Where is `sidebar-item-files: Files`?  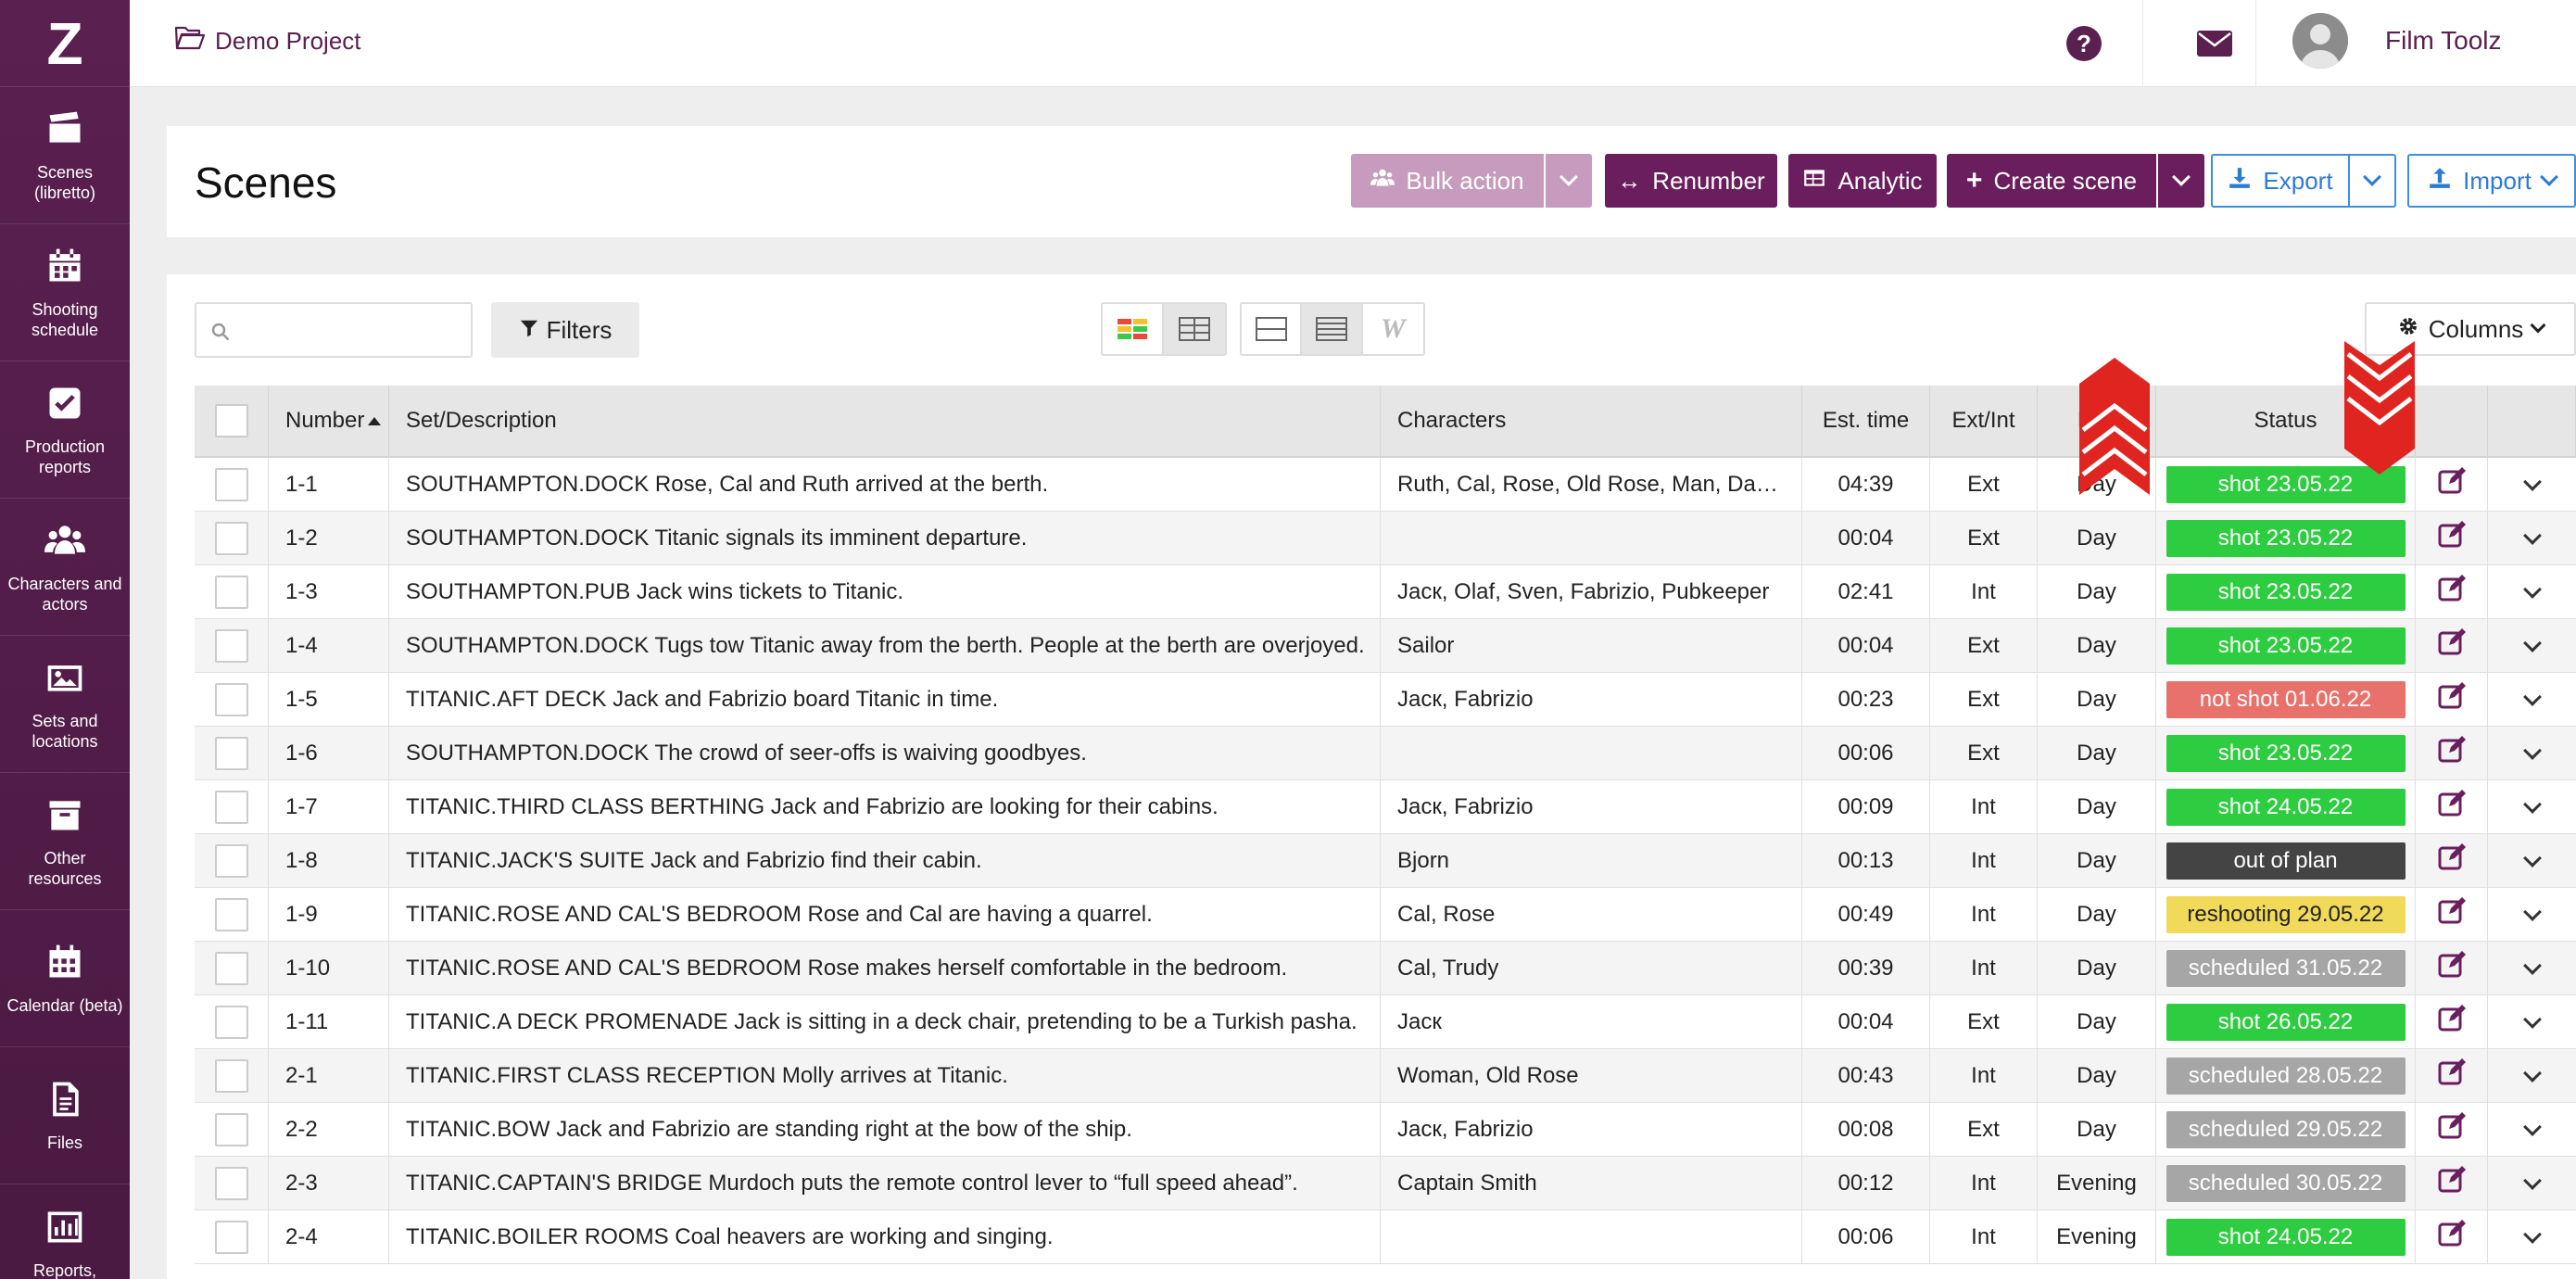 sidebar-item-files: Files is located at coordinates (65, 1115).